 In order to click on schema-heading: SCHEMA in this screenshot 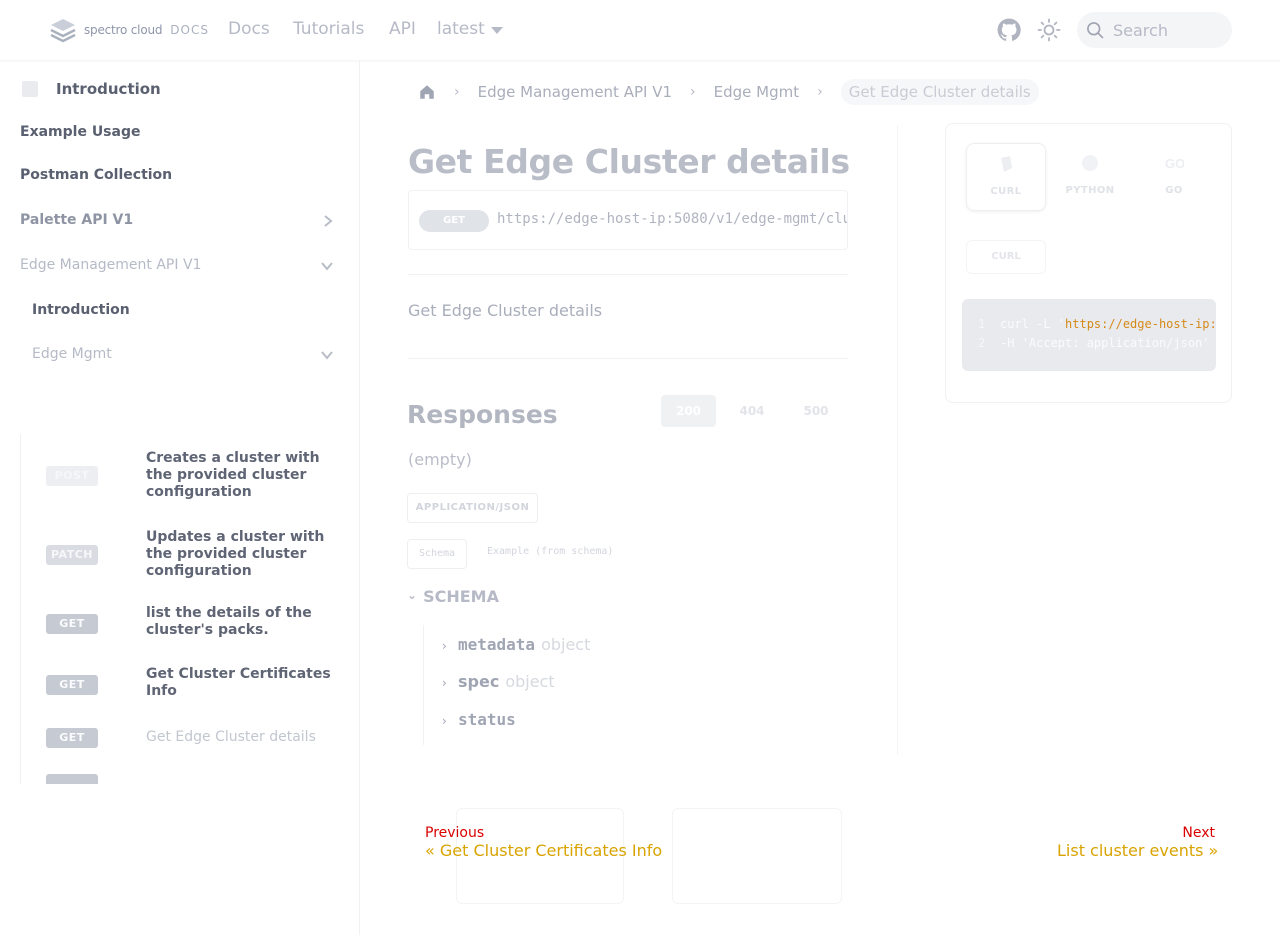, I will do `click(461, 596)`.